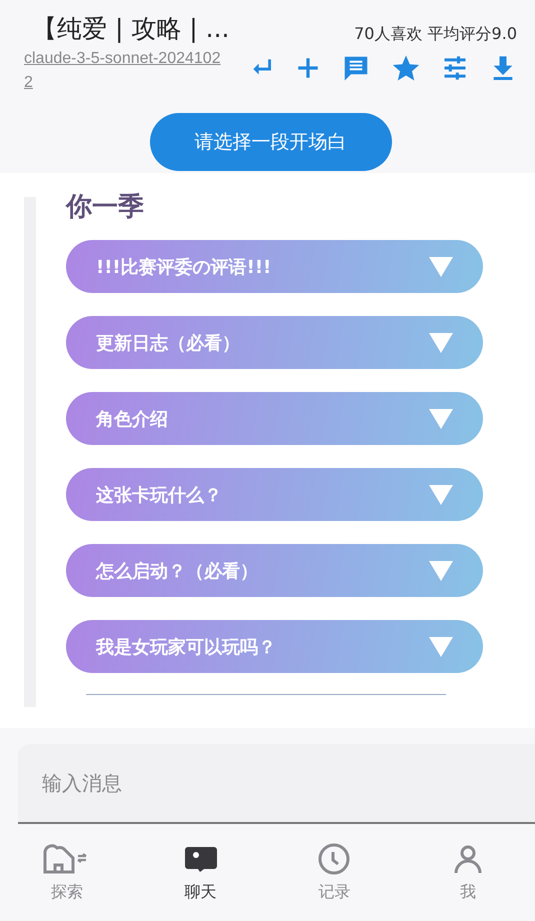 Image resolution: width=535 pixels, height=921 pixels. What do you see at coordinates (334, 859) in the screenshot?
I see `clock-icon` at bounding box center [334, 859].